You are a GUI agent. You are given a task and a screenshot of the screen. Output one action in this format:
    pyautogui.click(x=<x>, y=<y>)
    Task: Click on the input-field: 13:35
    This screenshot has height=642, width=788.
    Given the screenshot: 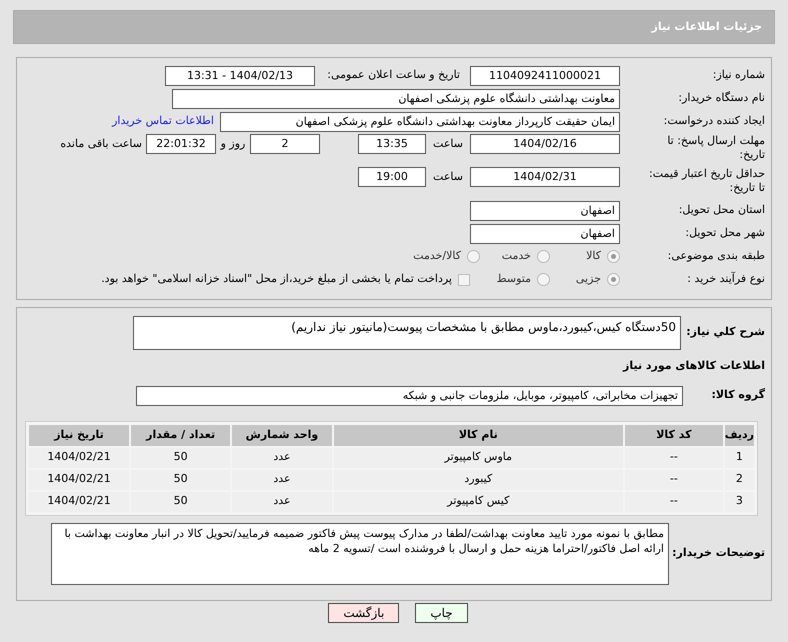 What is the action you would take?
    pyautogui.click(x=392, y=144)
    